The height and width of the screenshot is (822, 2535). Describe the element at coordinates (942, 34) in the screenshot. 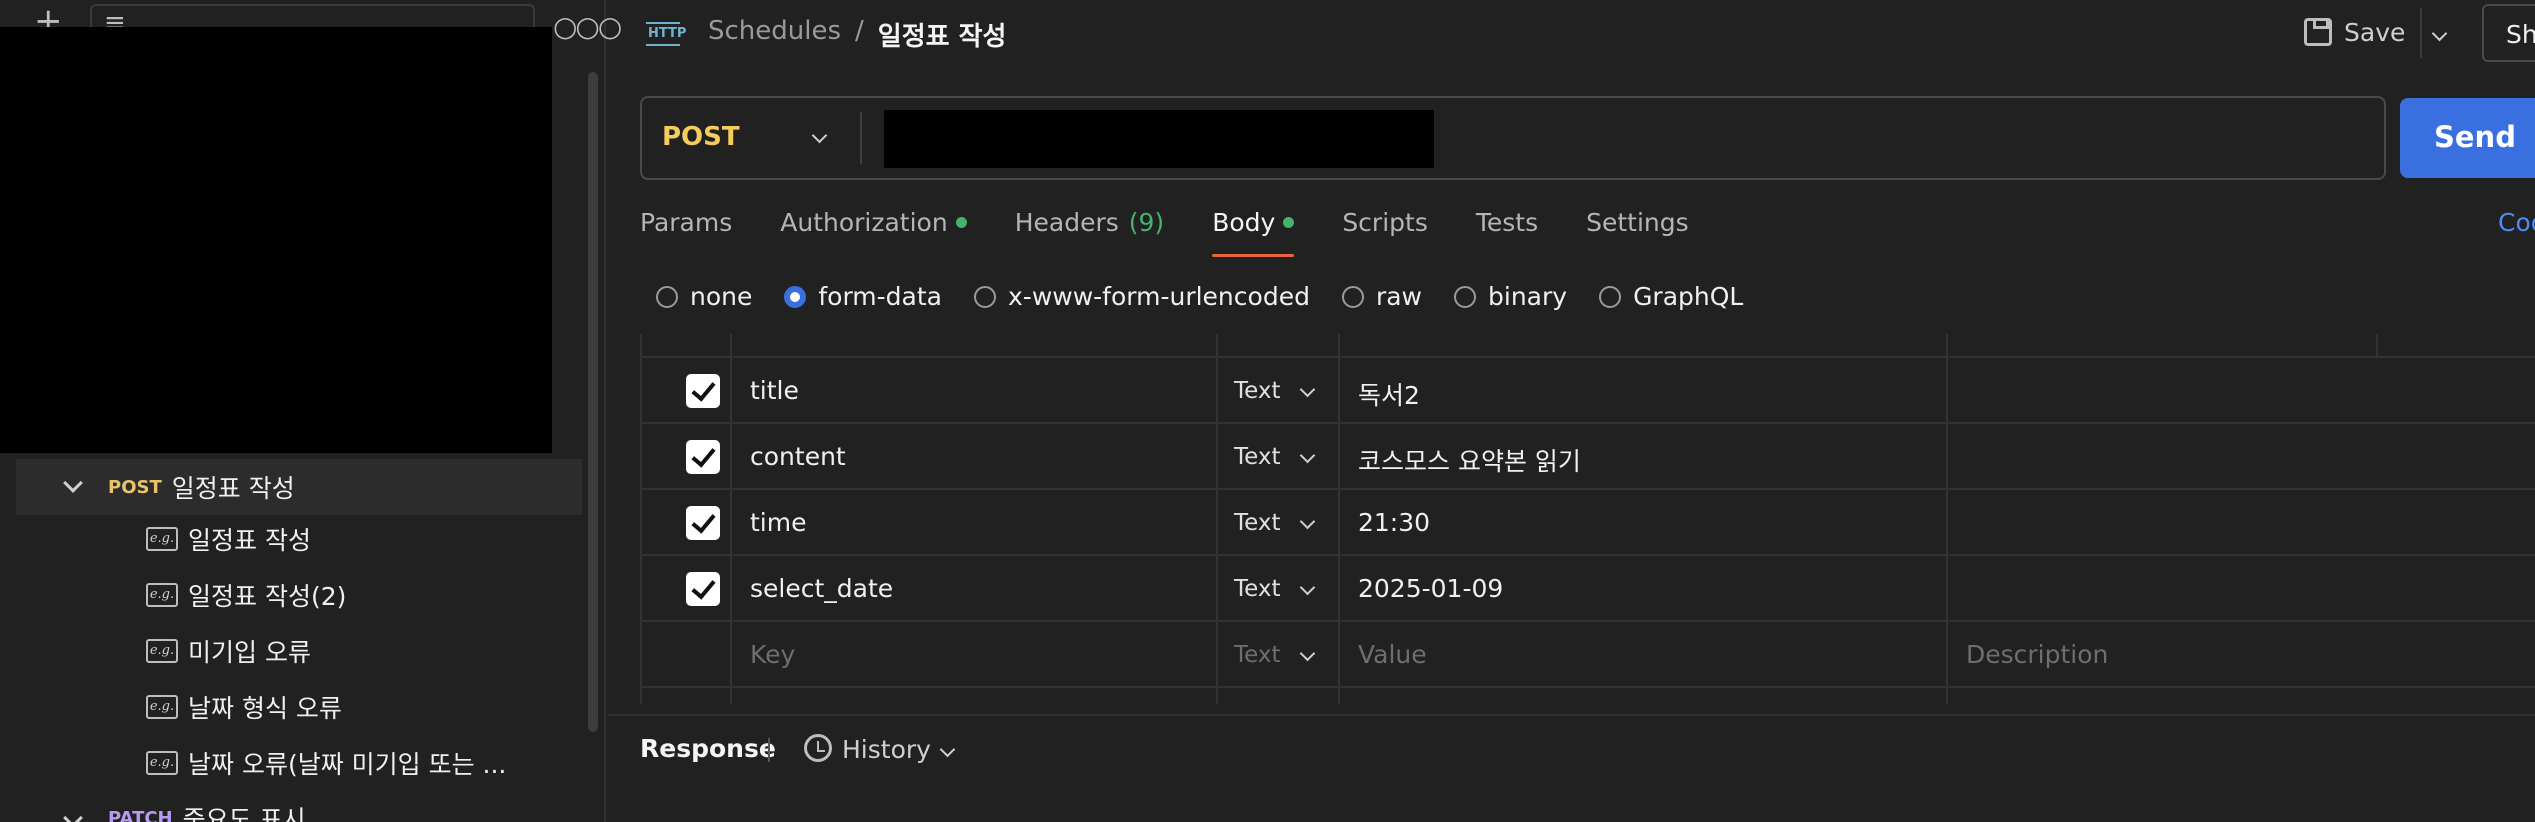

I see `breadcrumb-current: 일정표 작성` at that location.